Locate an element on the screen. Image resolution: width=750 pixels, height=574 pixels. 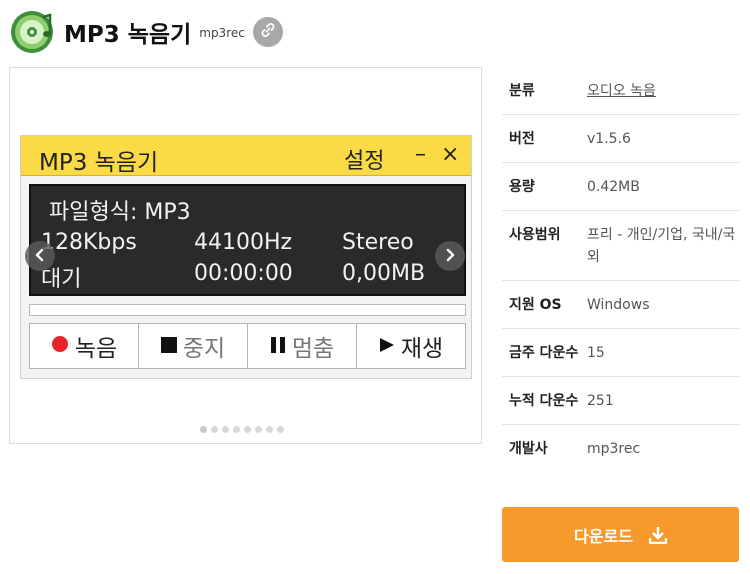
gallery-next-button is located at coordinates (450, 256).